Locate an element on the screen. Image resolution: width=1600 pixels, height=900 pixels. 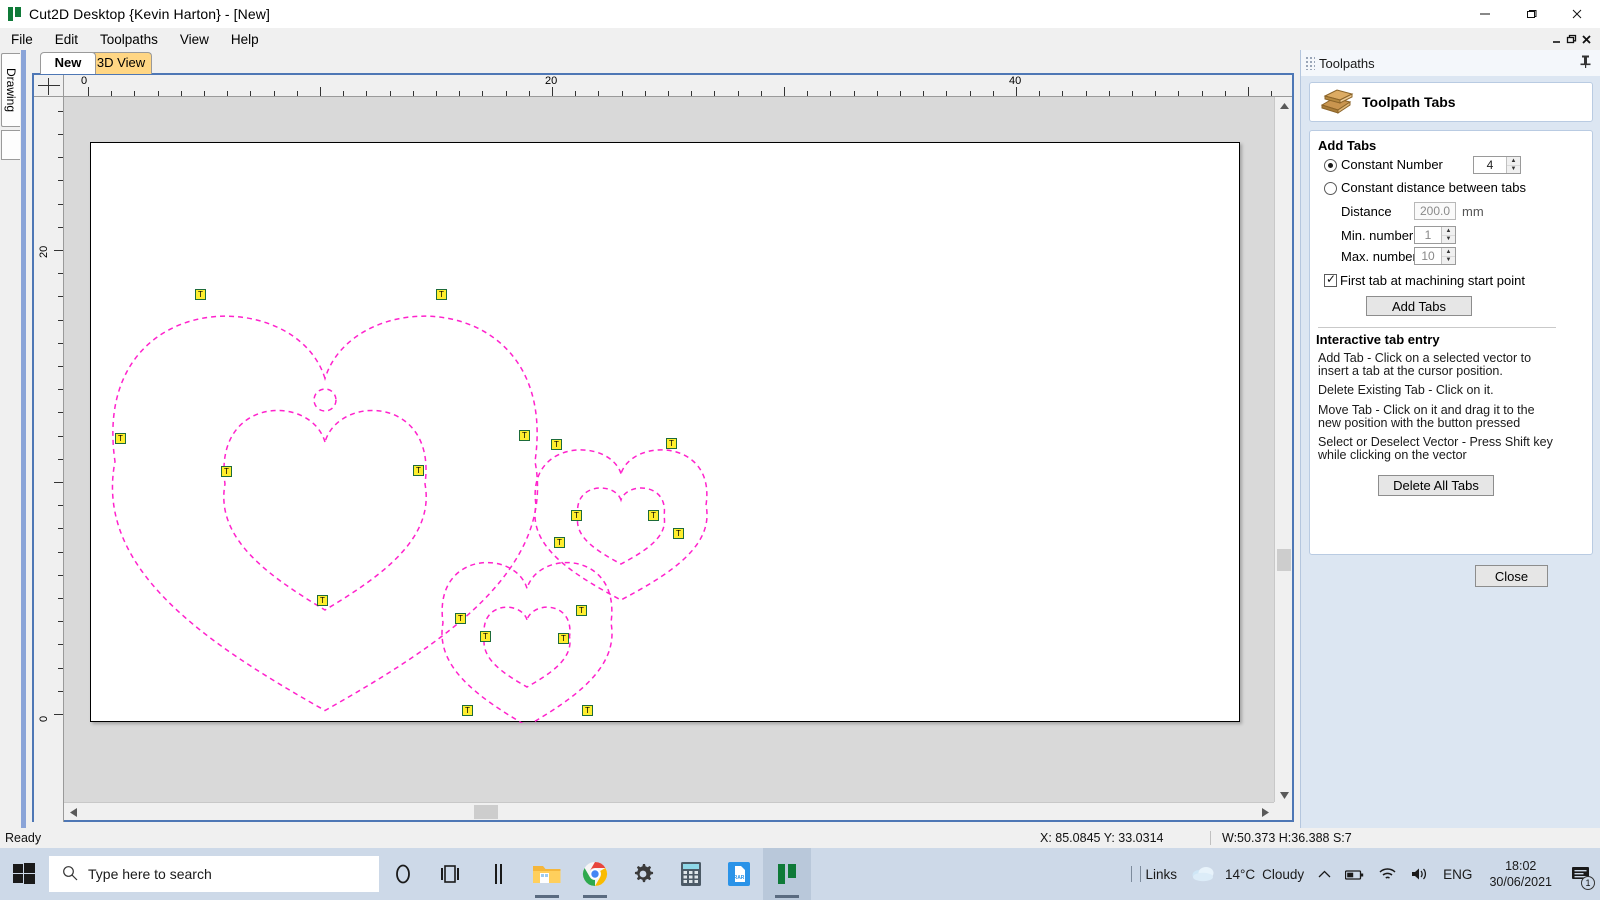
distance-units: mm is located at coordinates (1473, 211).